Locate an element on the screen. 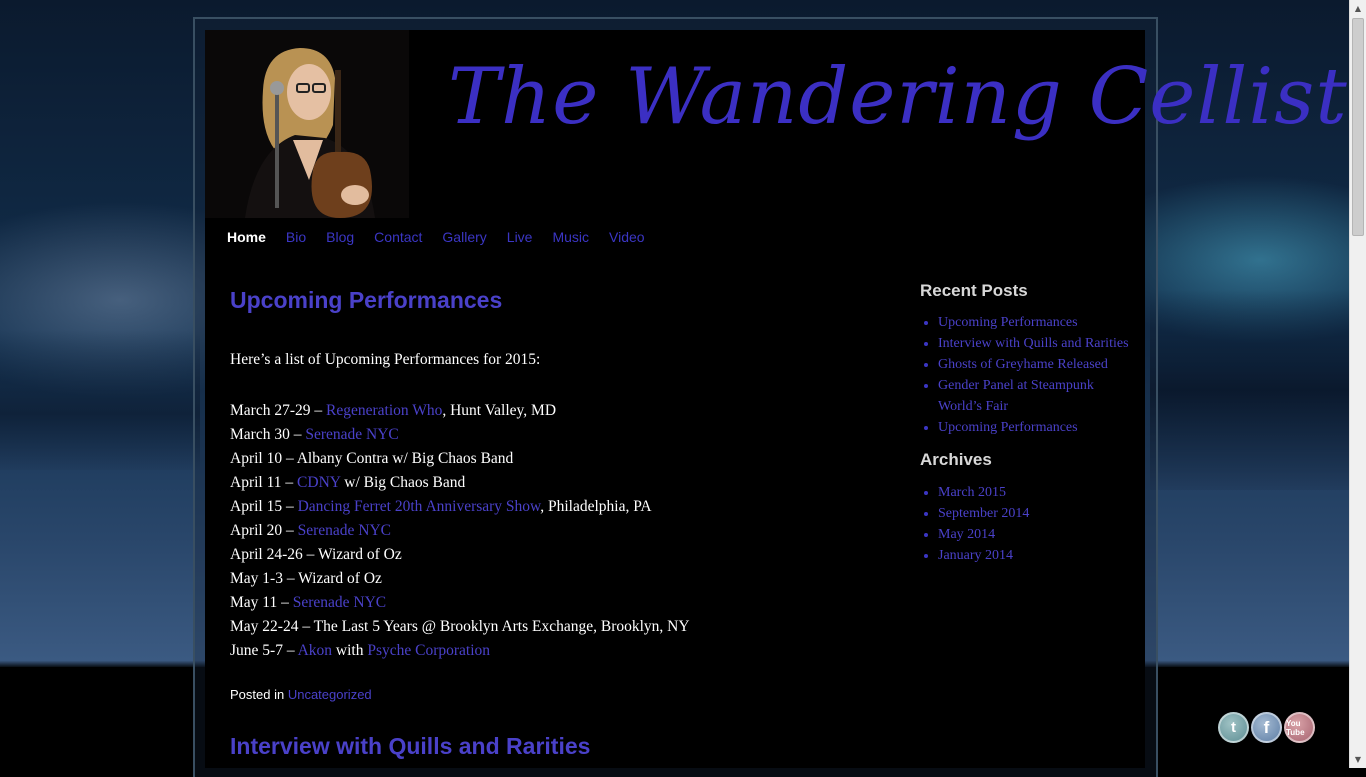 This screenshot has width=1366, height=777. event-link: CDNY is located at coordinates (318, 482).